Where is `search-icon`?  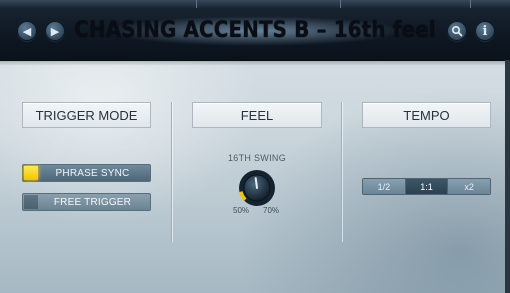 search-icon is located at coordinates (457, 31).